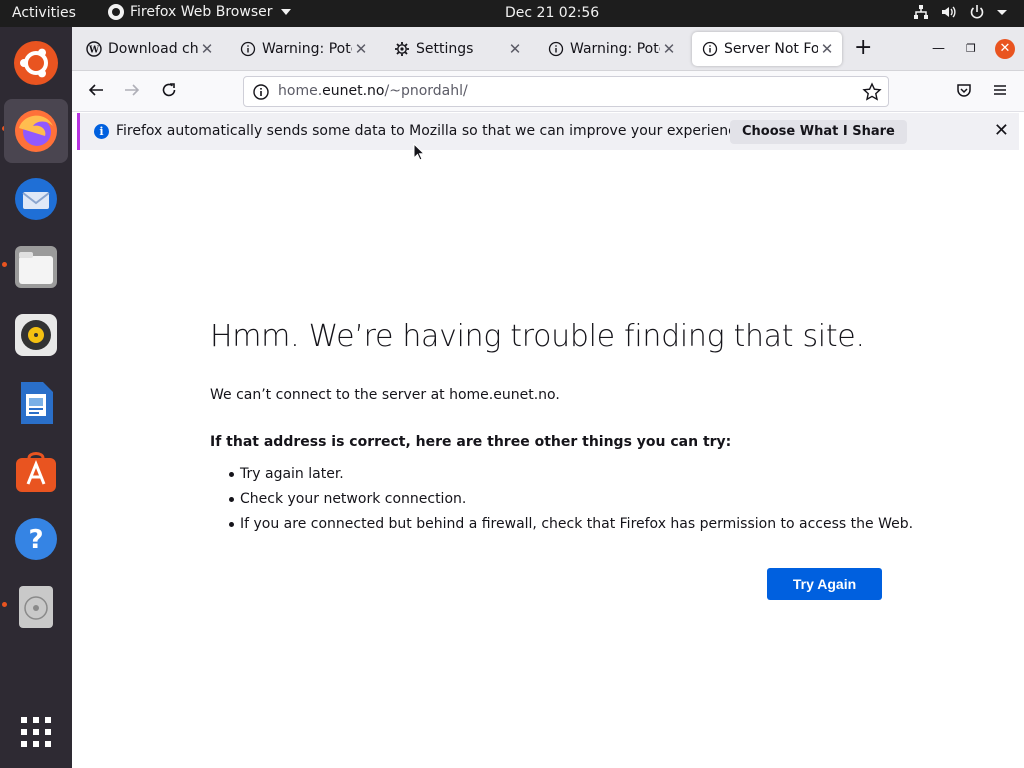 This screenshot has height=768, width=1024. What do you see at coordinates (771, 49) in the screenshot?
I see `tab-title: Server Not Fou` at bounding box center [771, 49].